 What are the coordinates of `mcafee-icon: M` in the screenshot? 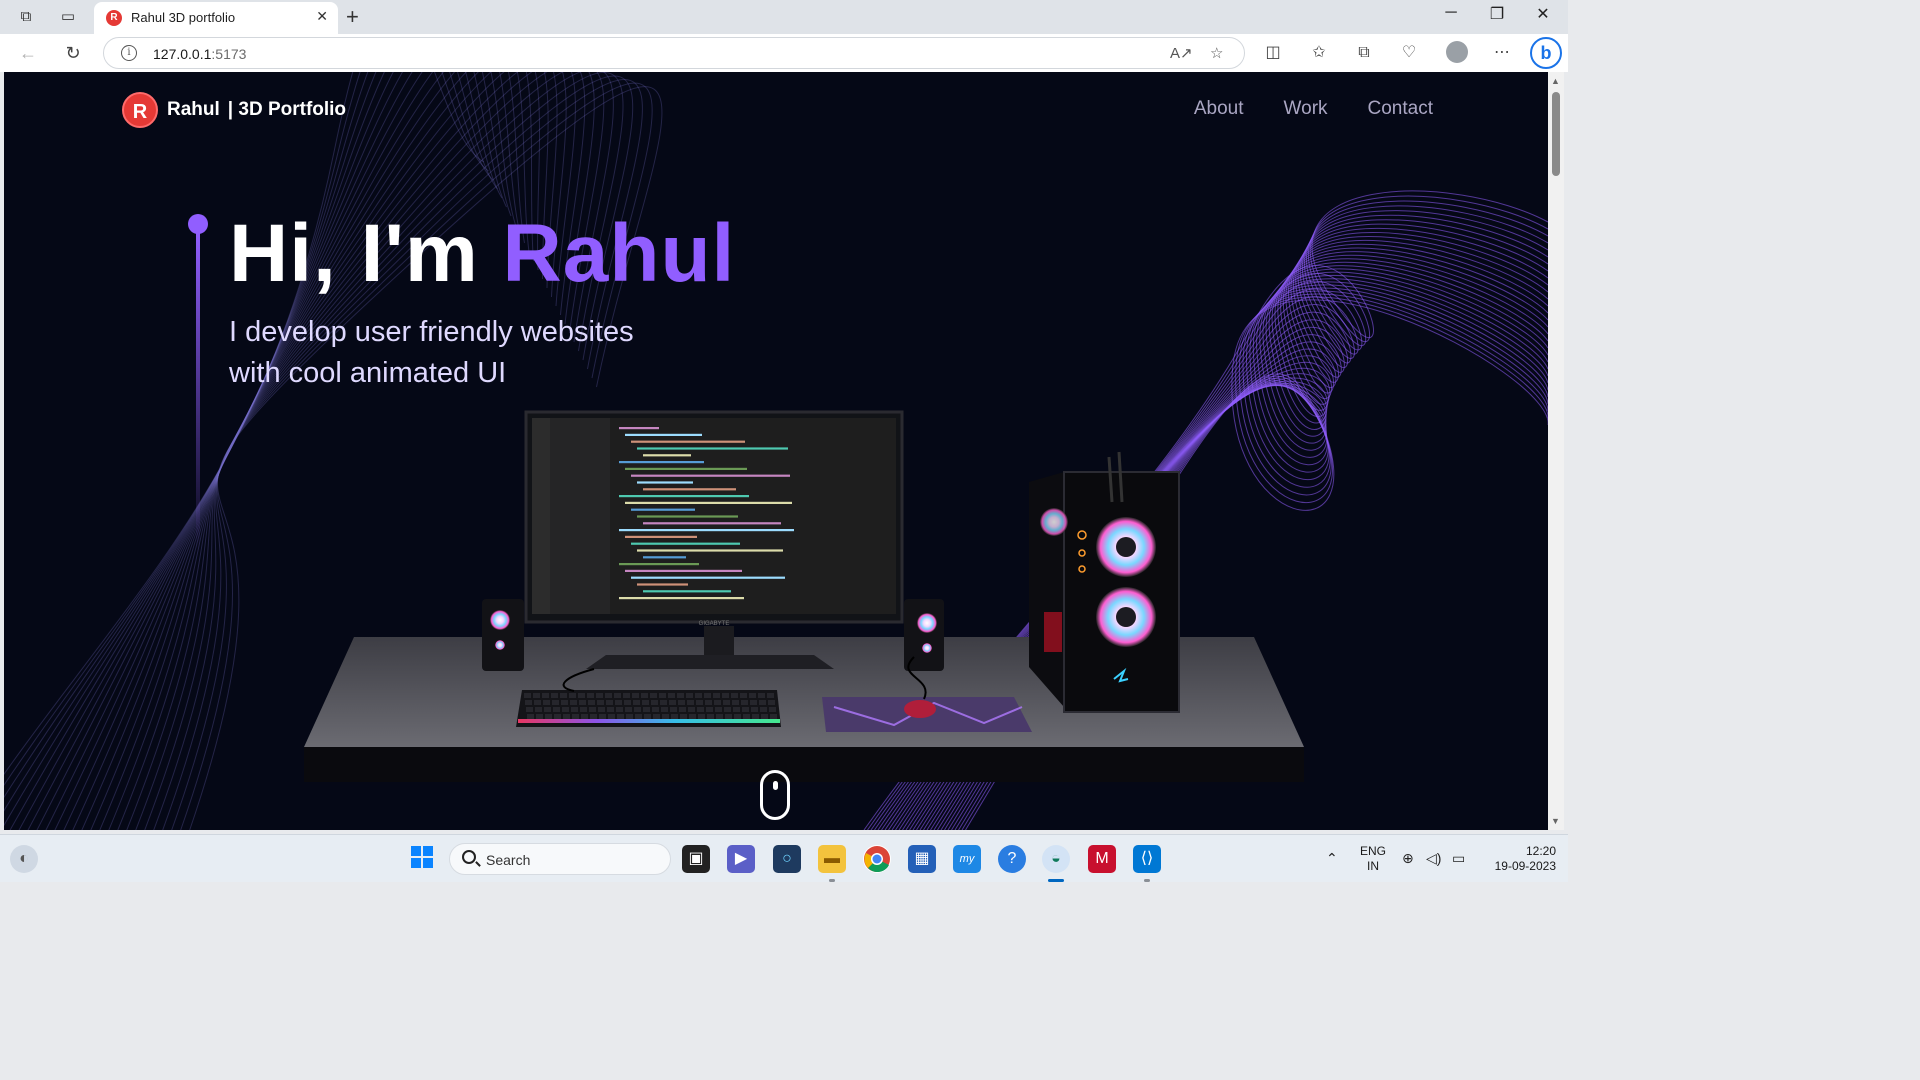 It's located at (1102, 859).